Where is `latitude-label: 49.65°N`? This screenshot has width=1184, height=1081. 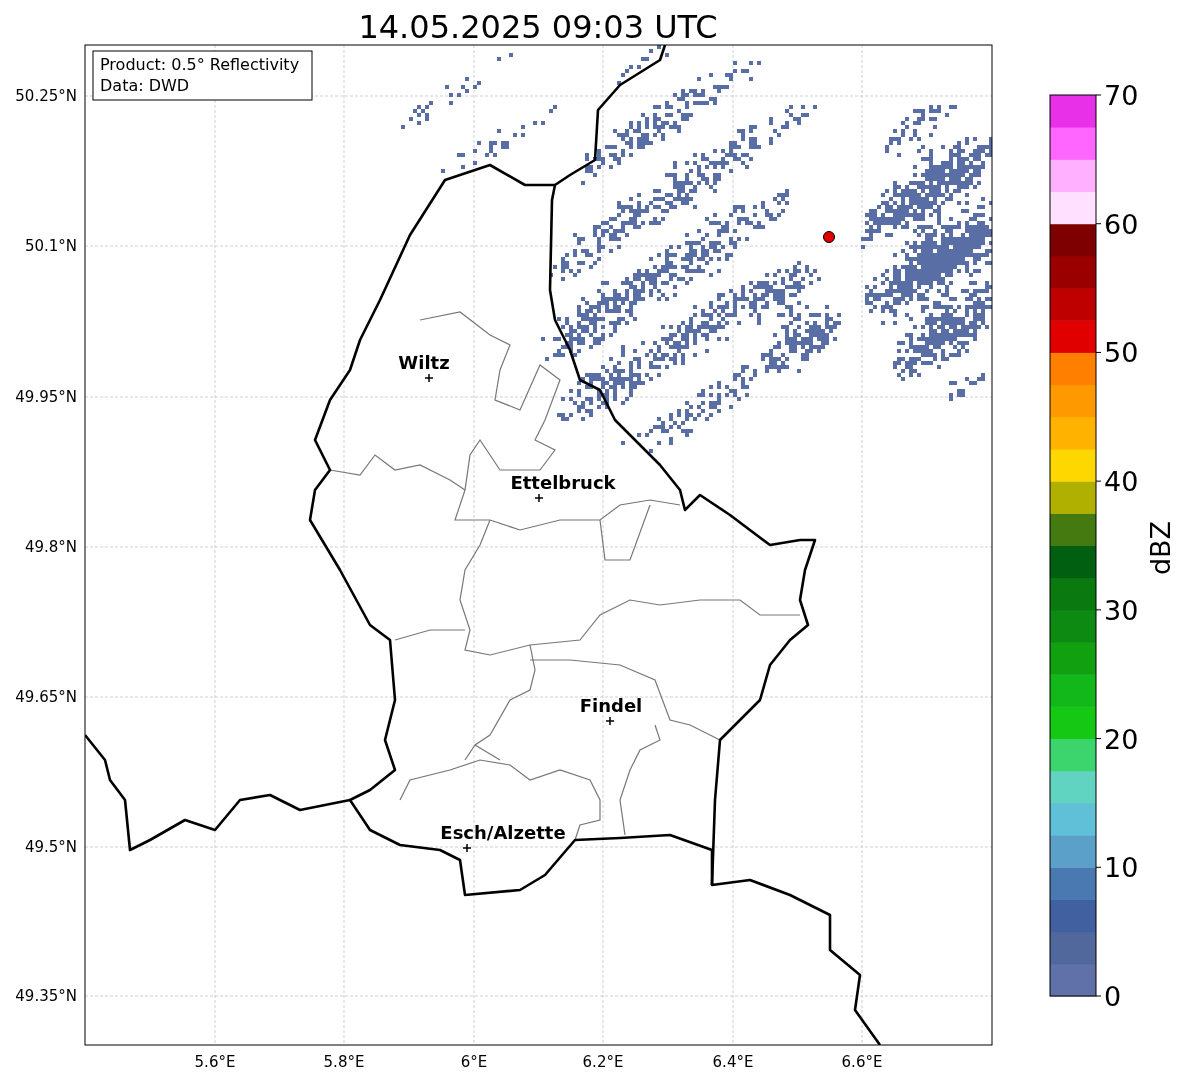
latitude-label: 49.65°N is located at coordinates (46, 697).